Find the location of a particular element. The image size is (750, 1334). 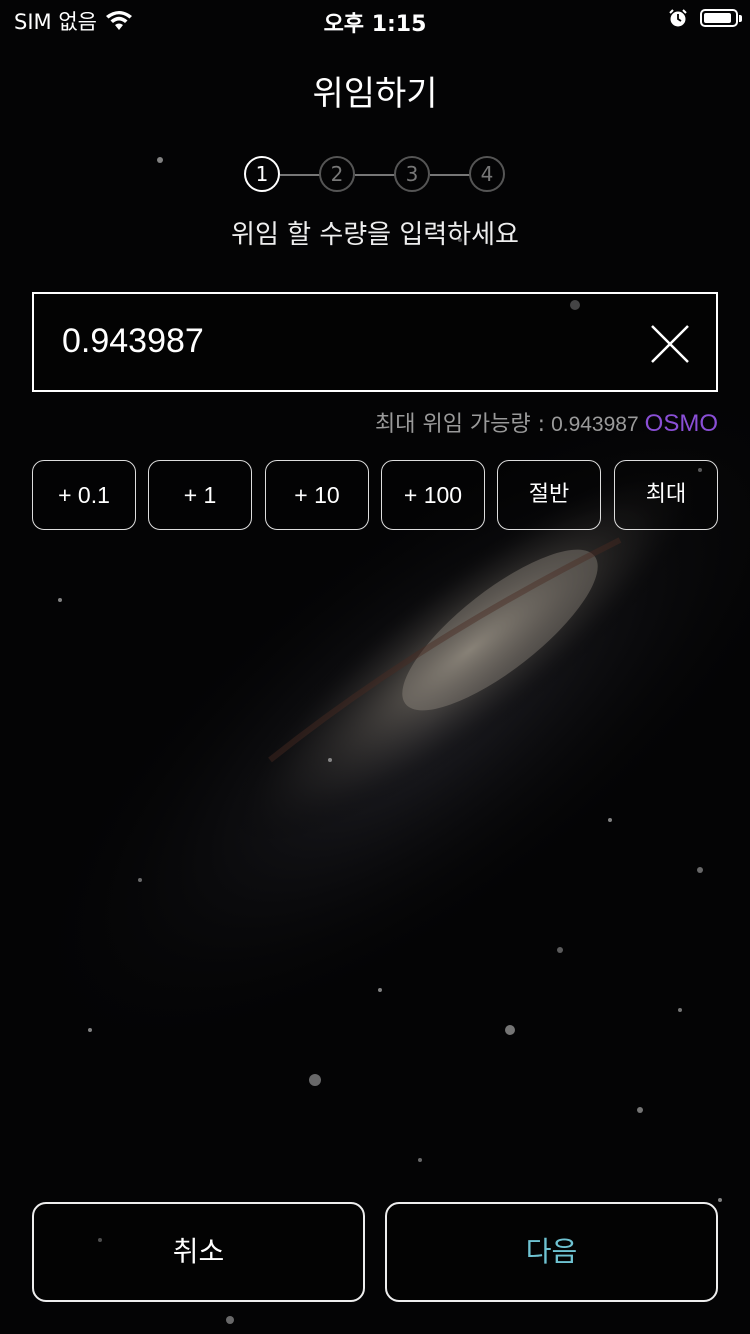

battery-icon is located at coordinates (721, 18).